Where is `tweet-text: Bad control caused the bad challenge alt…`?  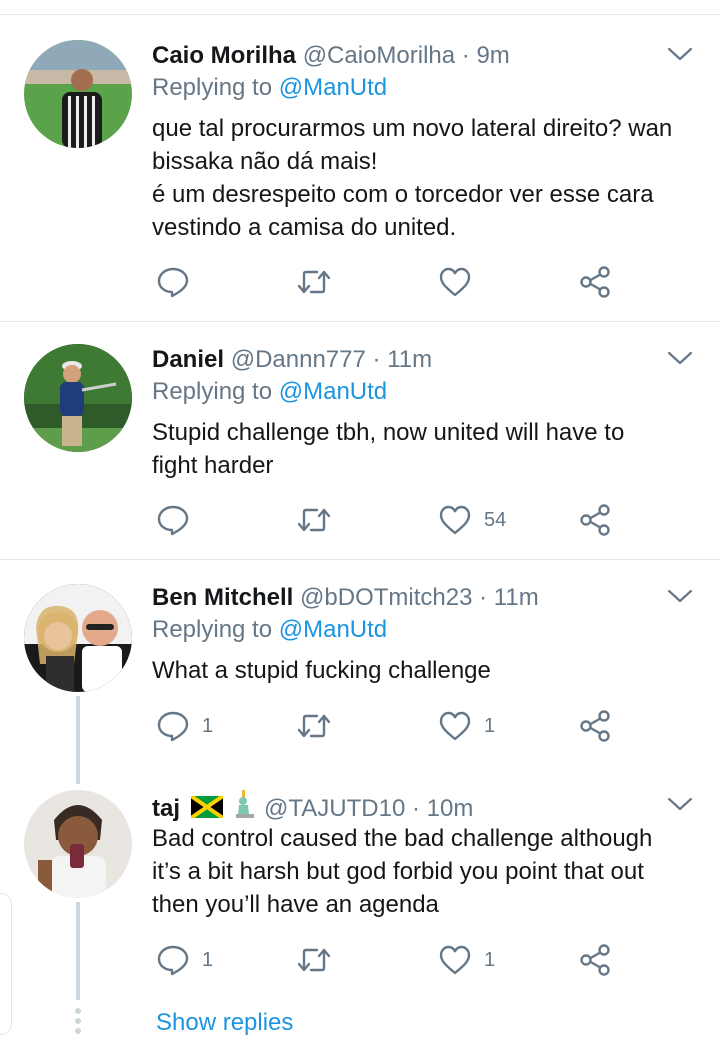
tweet-text: Bad control caused the bad challenge alt… is located at coordinates (426, 871).